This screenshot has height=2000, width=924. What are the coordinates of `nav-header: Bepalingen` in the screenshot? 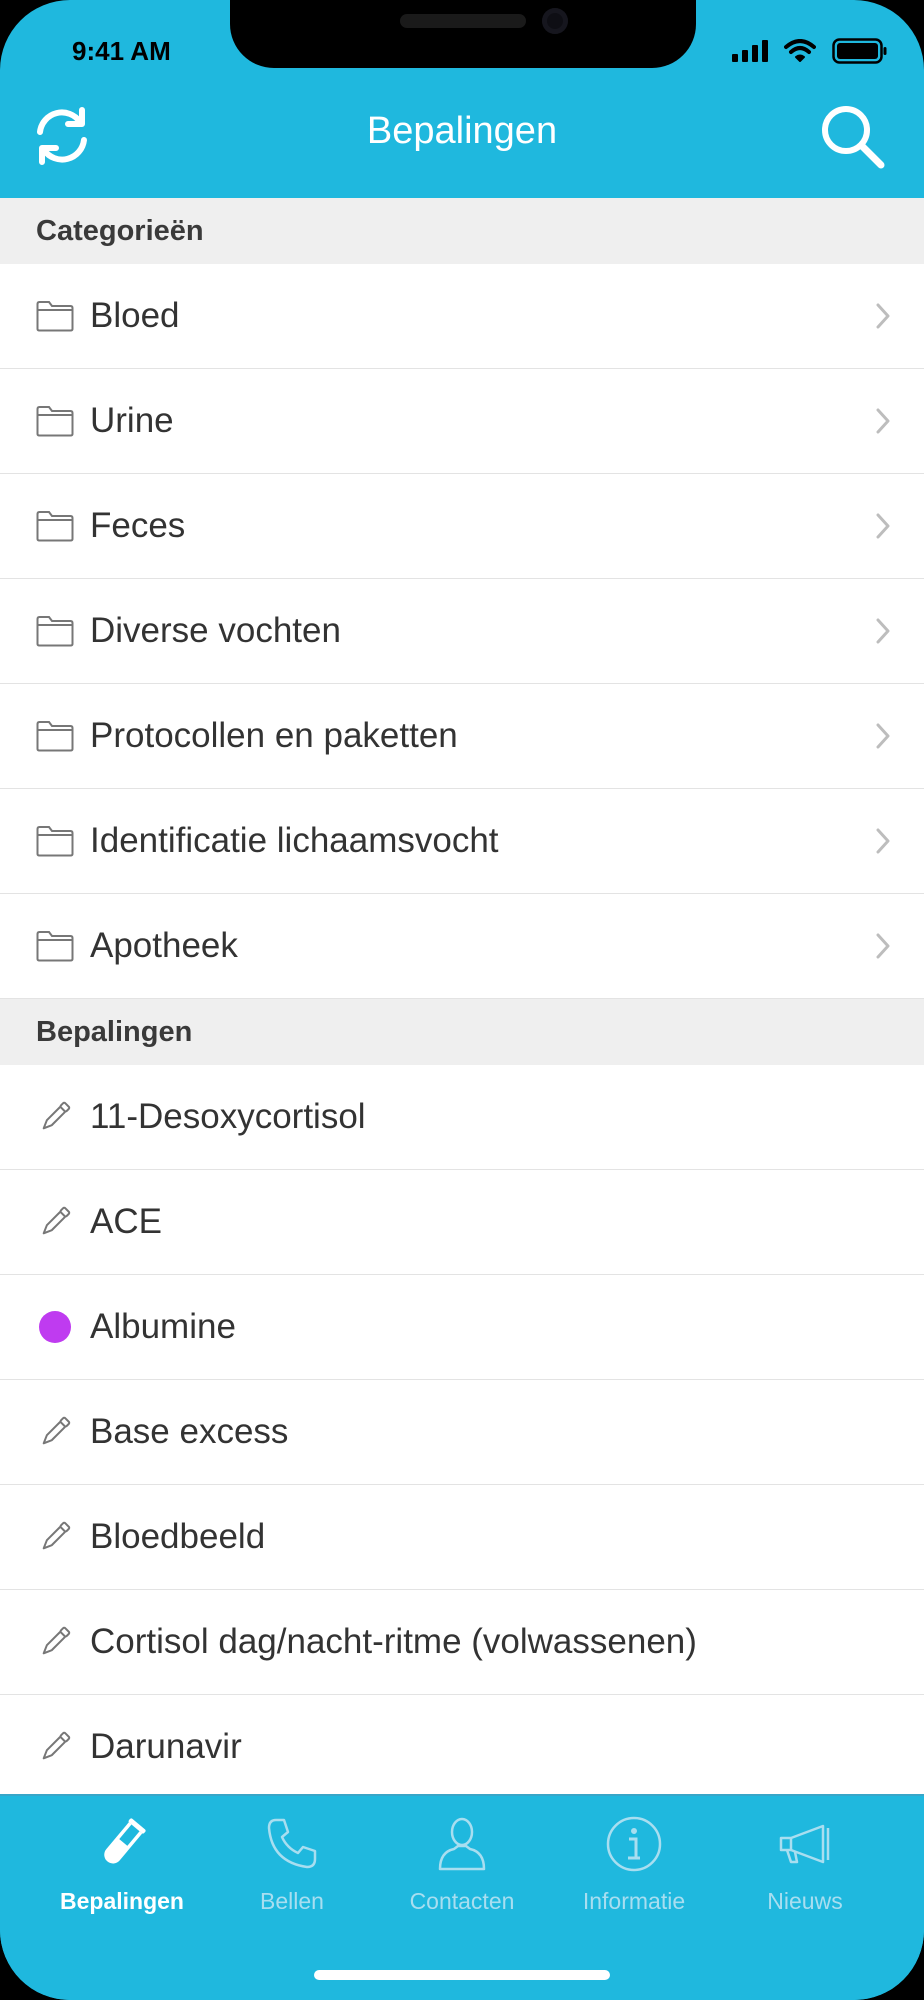 It's located at (462, 134).